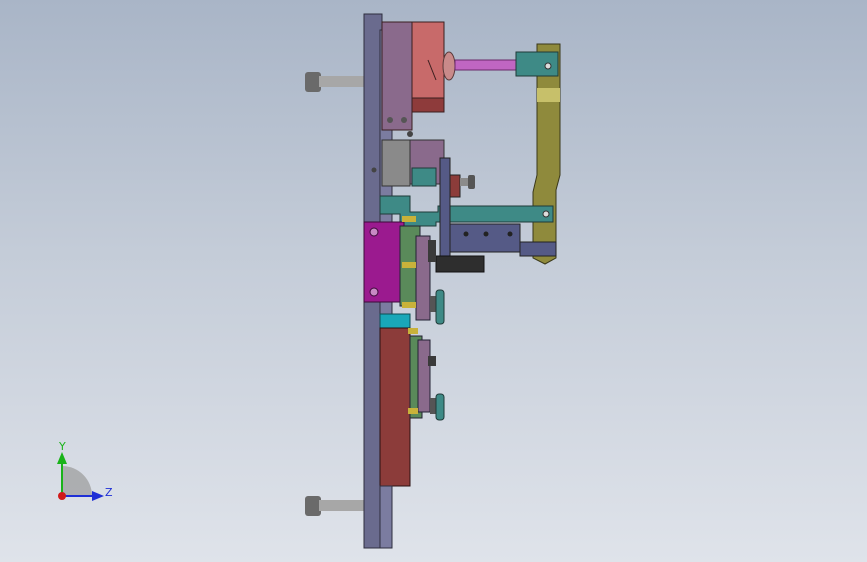 Image resolution: width=867 pixels, height=562 pixels. What do you see at coordinates (407, 407) in the screenshot?
I see `lower-die-block` at bounding box center [407, 407].